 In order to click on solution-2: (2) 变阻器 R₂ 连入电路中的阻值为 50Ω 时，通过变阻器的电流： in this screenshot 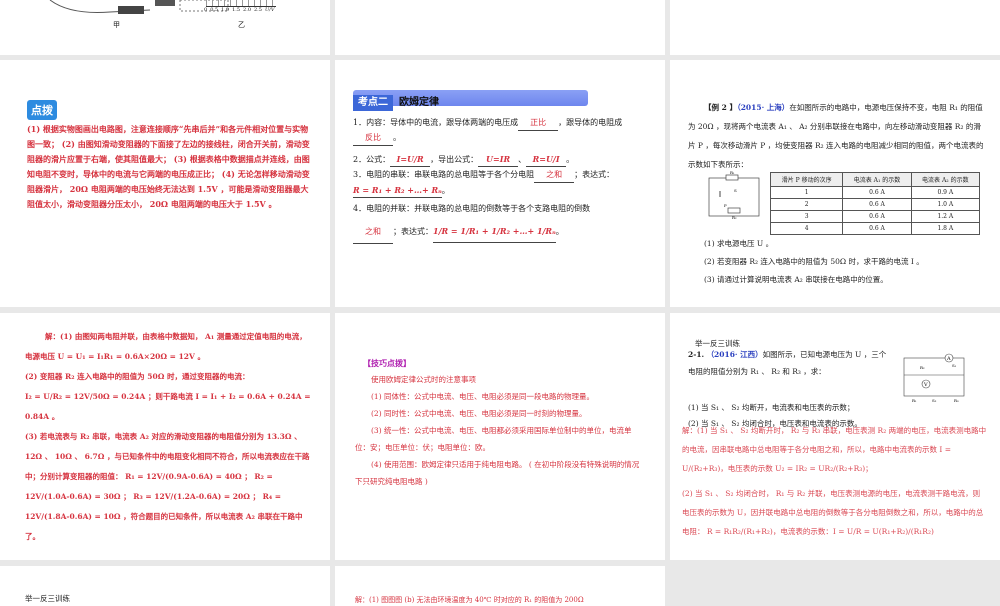, I will do `click(137, 376)`.